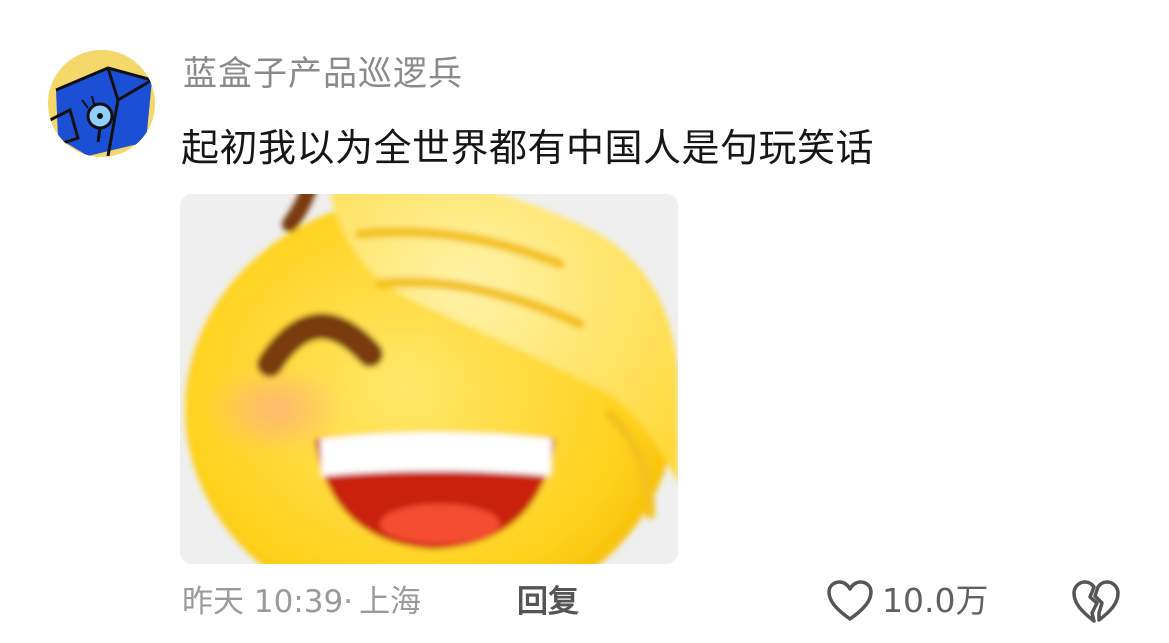 This screenshot has width=1169, height=643. I want to click on username: 蓝盒子产品巡逻兵, so click(323, 74).